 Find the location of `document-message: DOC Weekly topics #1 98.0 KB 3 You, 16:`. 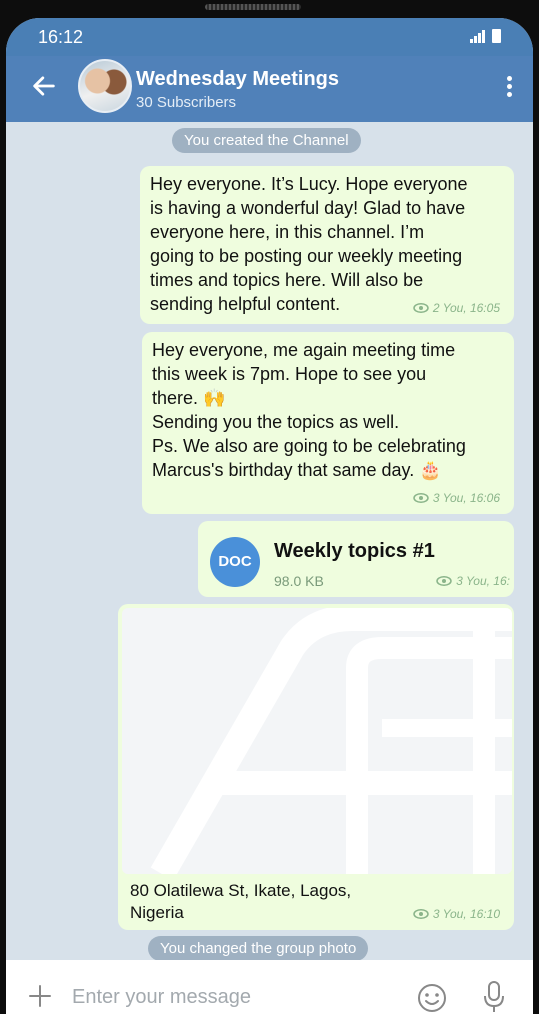

document-message: DOC Weekly topics #1 98.0 KB 3 You, 16: is located at coordinates (356, 559).